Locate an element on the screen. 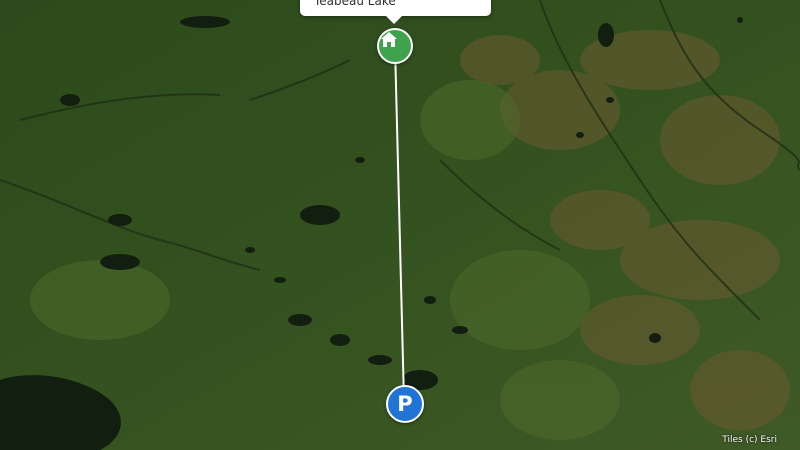 This screenshot has width=800, height=450. parking-letter: P is located at coordinates (405, 403).